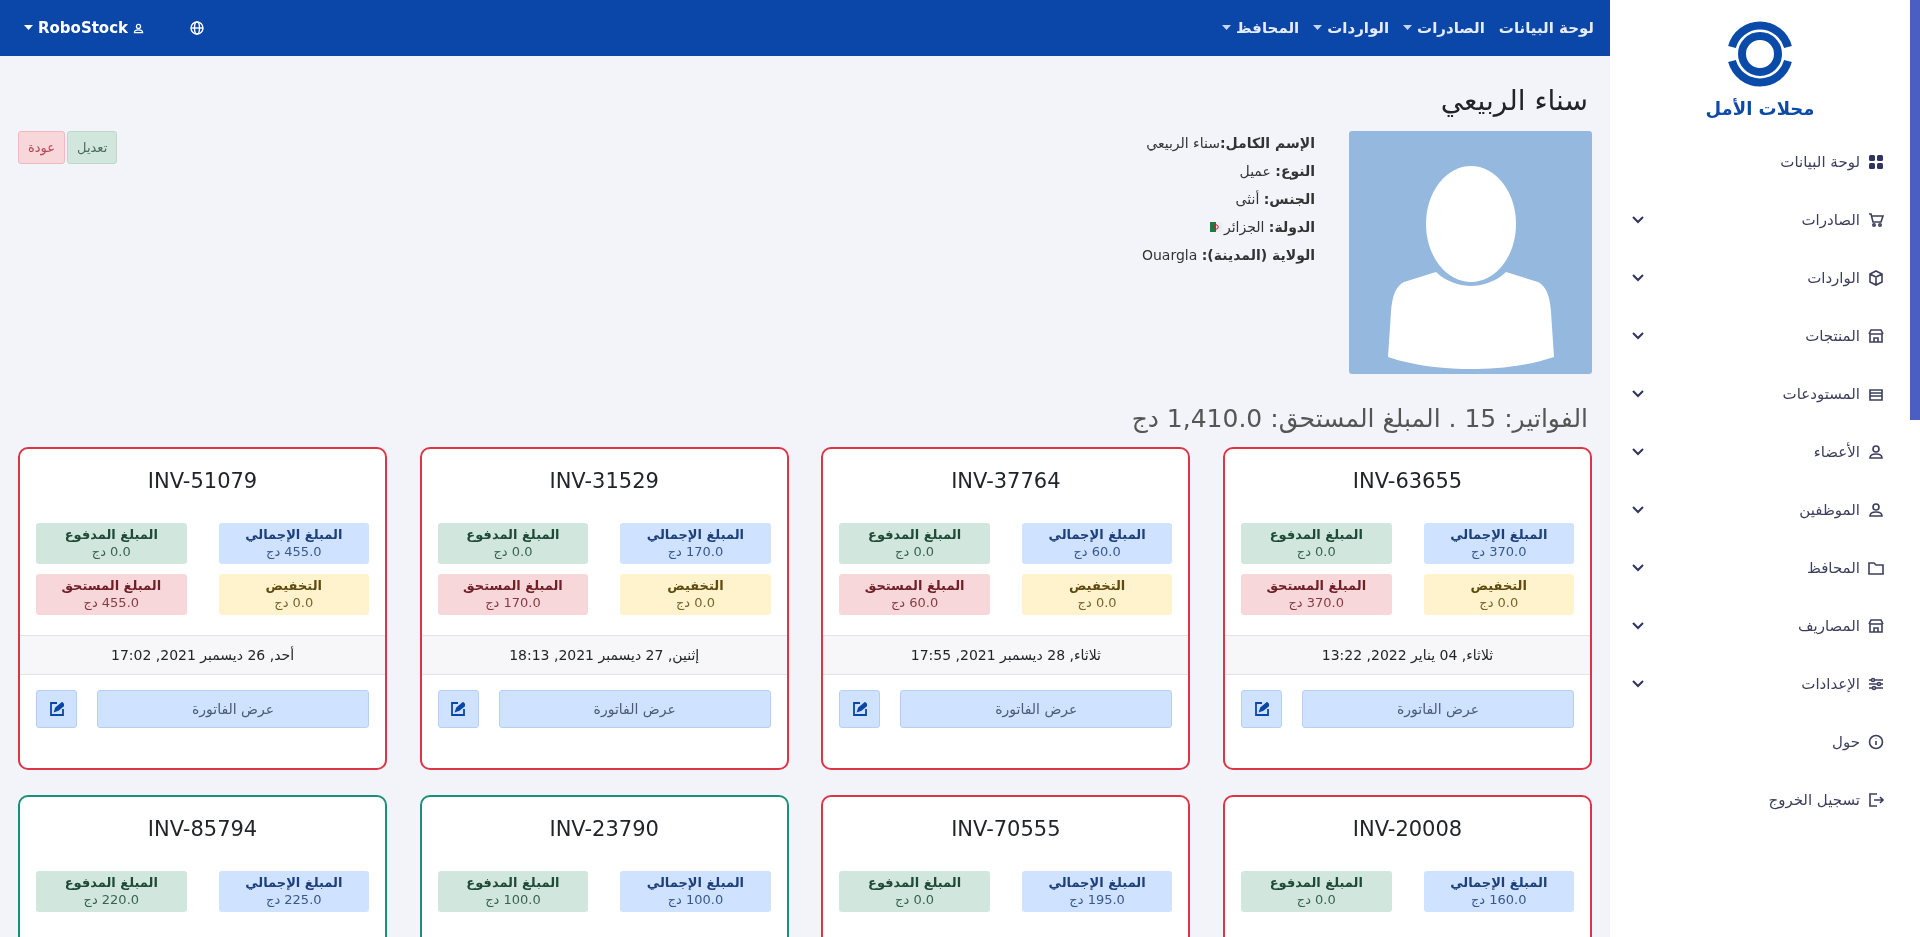 This screenshot has height=937, width=1920. I want to click on back-button: عودة, so click(42, 147).